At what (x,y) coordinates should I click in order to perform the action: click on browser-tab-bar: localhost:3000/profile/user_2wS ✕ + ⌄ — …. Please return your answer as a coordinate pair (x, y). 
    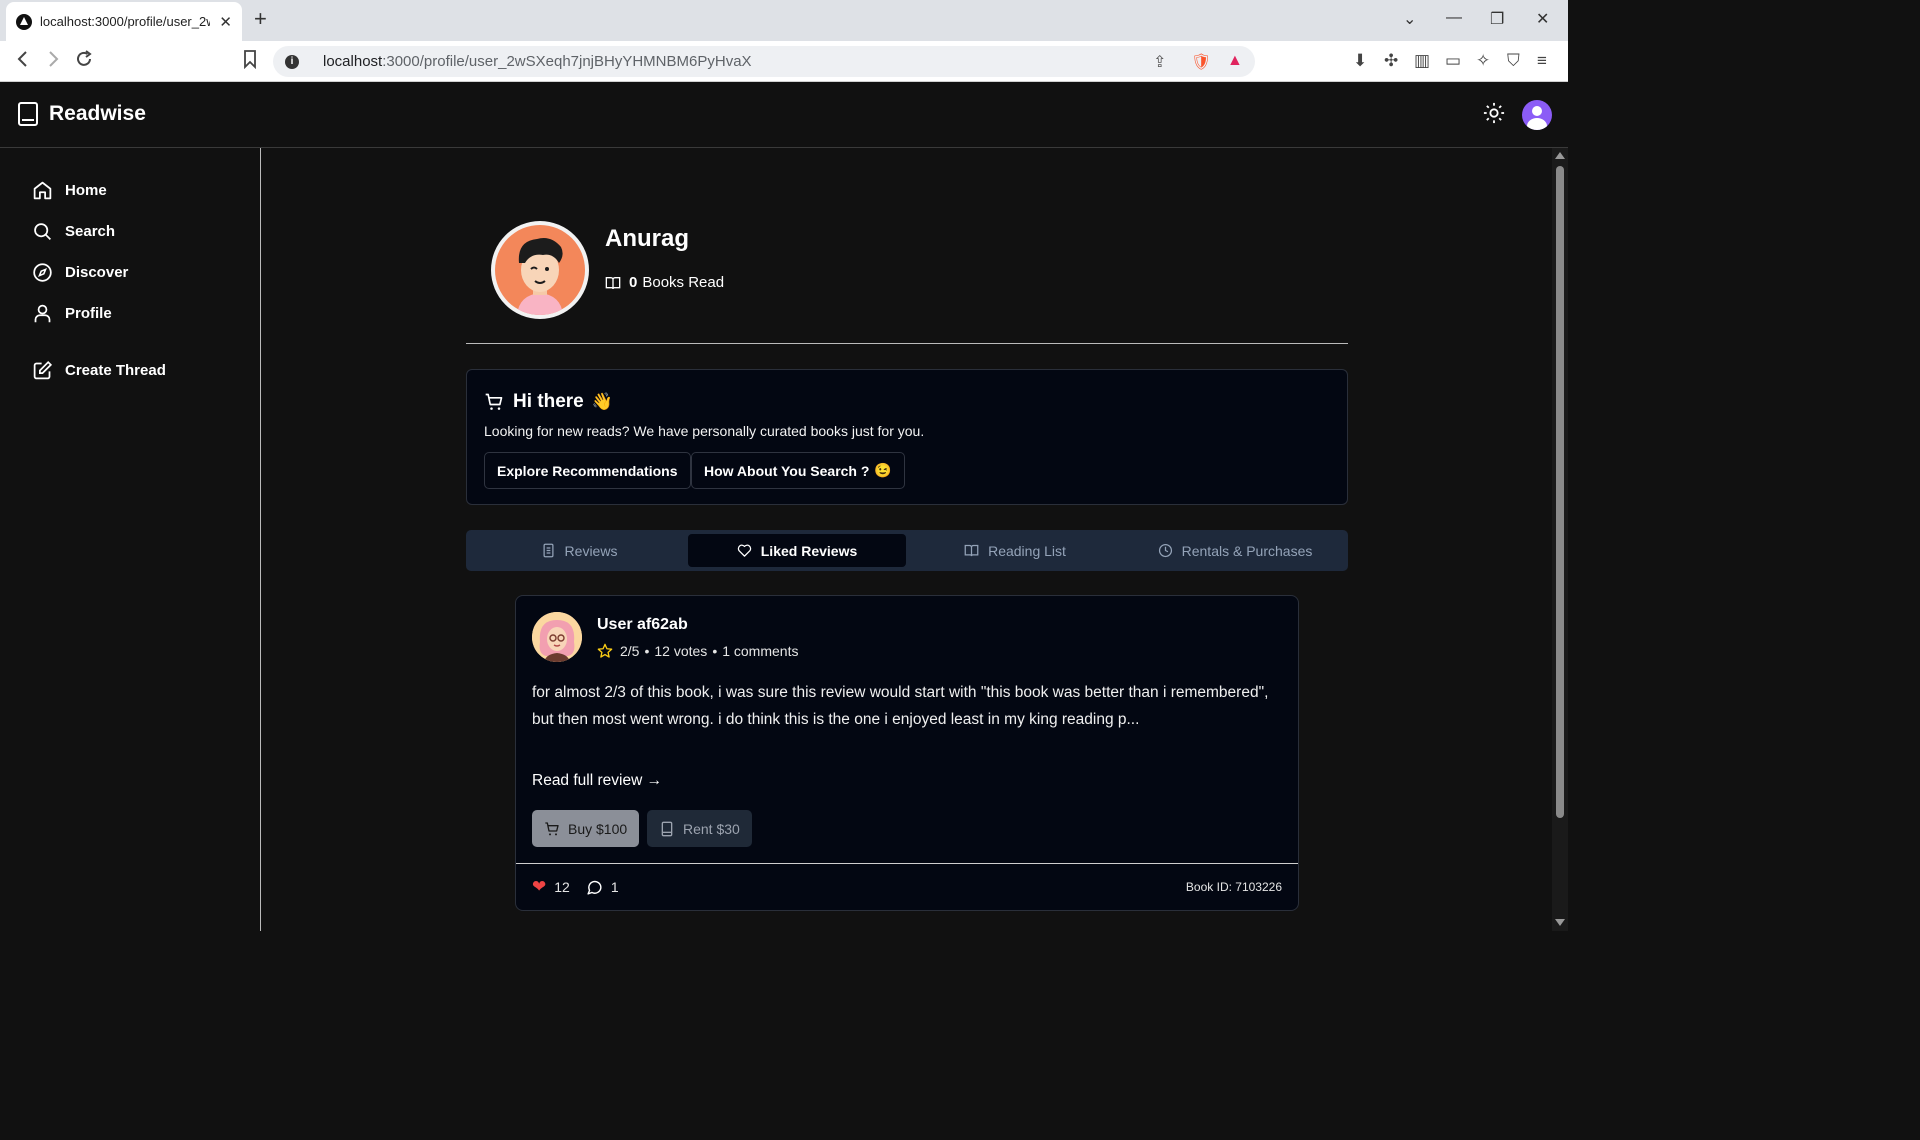
    Looking at the image, I should click on (784, 20).